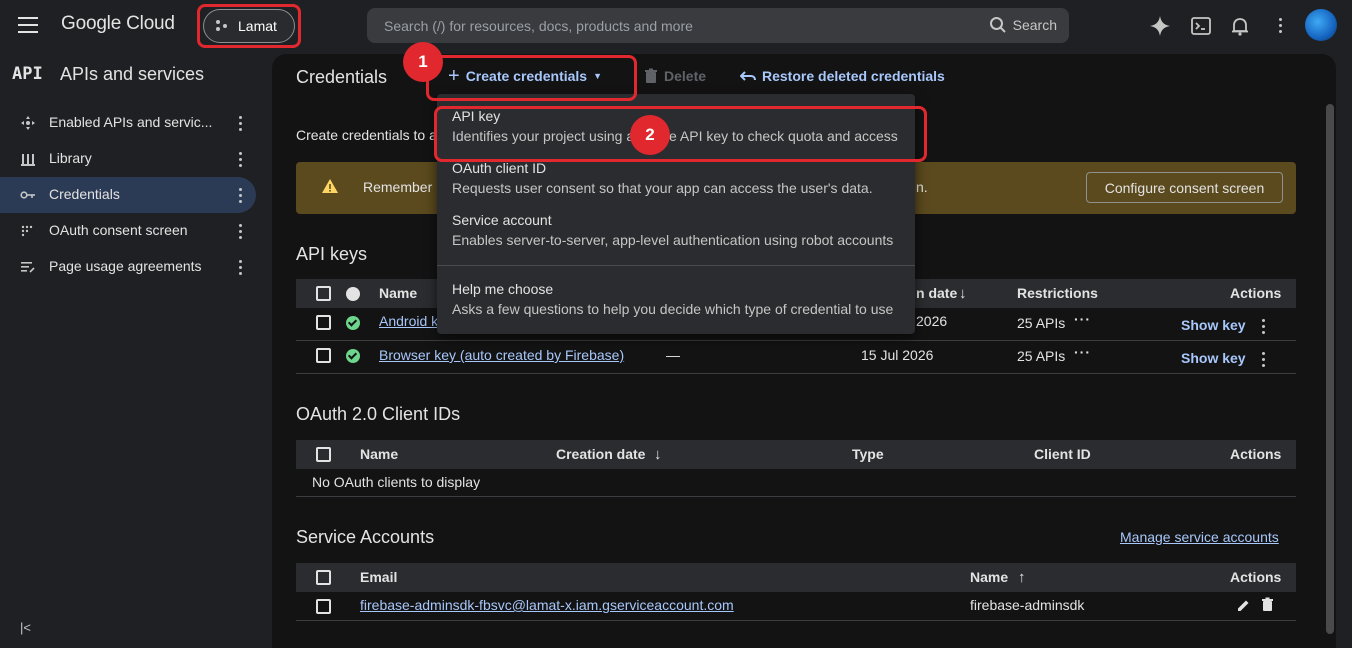  Describe the element at coordinates (1256, 577) in the screenshot. I see `column-header-actions: Actions` at that location.